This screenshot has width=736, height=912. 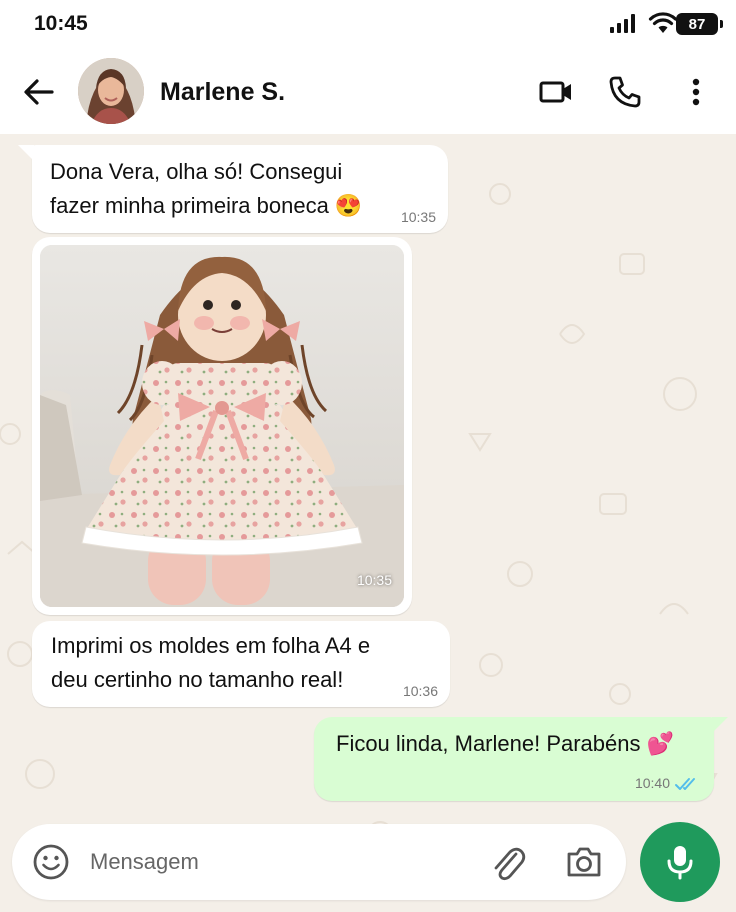 I want to click on status-time: 10:45, so click(x=61, y=23).